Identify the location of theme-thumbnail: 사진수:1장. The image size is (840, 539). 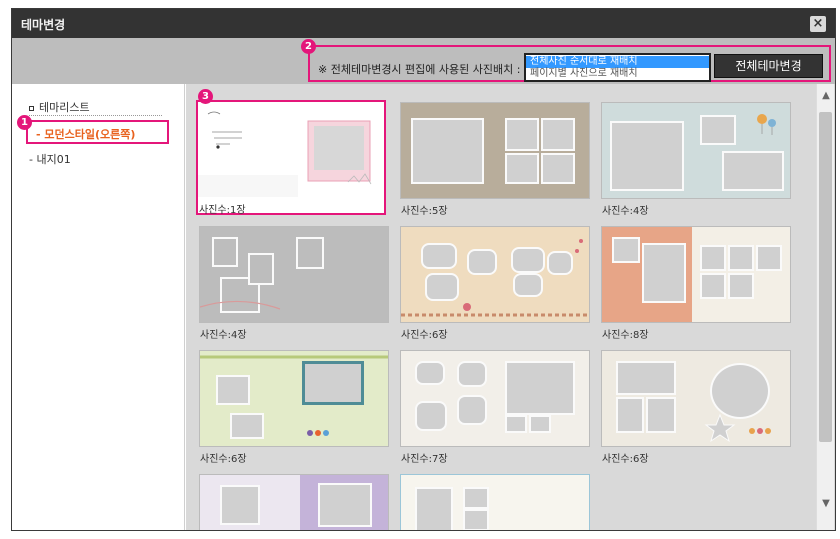
(291, 158).